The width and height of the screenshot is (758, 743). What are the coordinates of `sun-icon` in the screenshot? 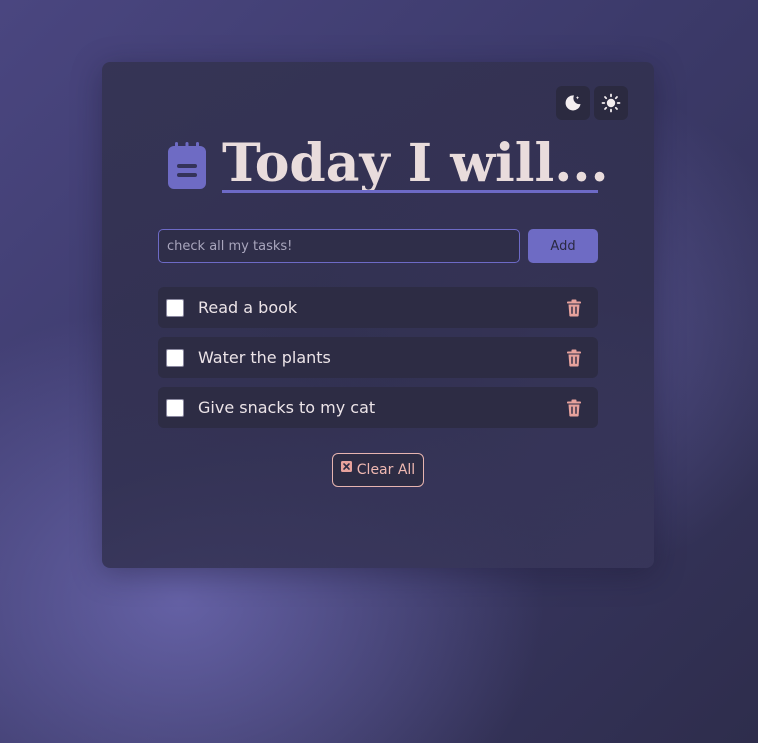 It's located at (611, 103).